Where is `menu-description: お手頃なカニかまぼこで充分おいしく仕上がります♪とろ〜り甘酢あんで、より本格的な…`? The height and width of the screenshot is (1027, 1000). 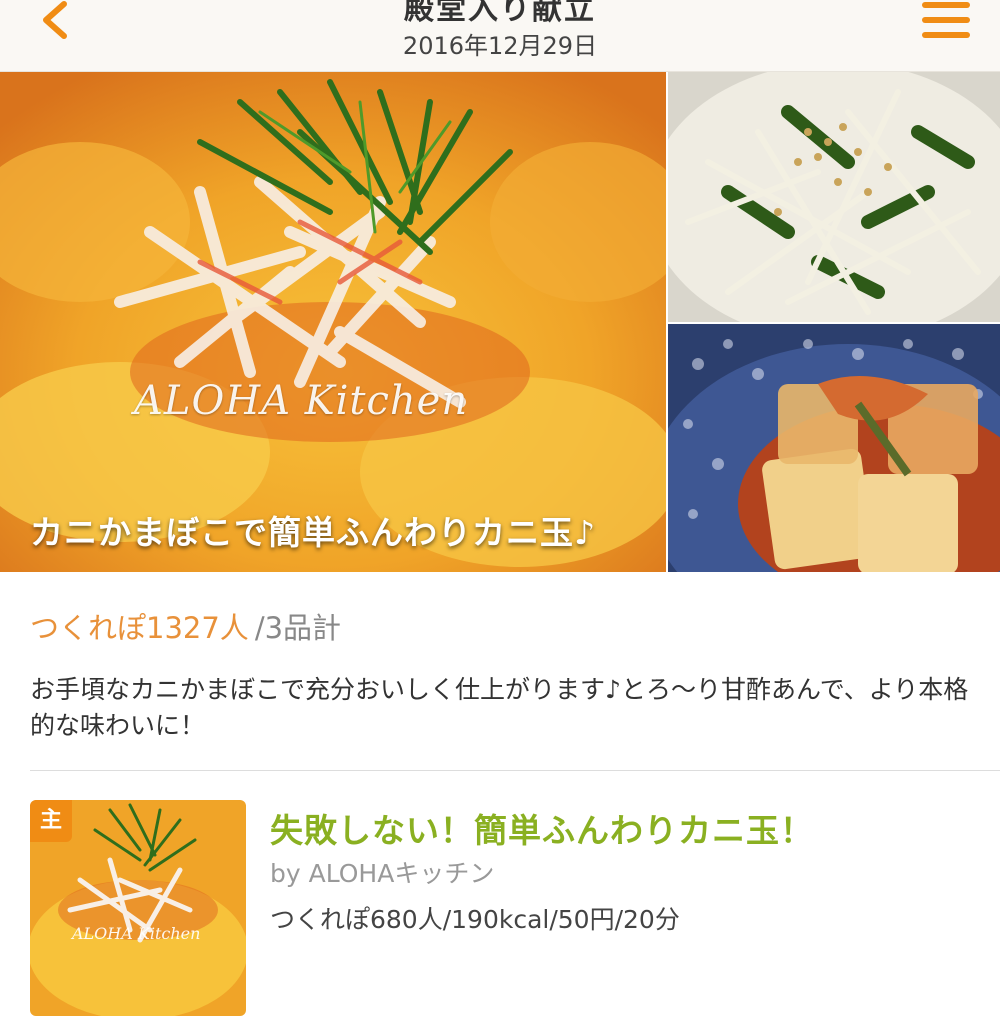 menu-description: お手頃なカニかまぼこで充分おいしく仕上がります♪とろ〜り甘酢あんで、より本格的な… is located at coordinates (499, 707).